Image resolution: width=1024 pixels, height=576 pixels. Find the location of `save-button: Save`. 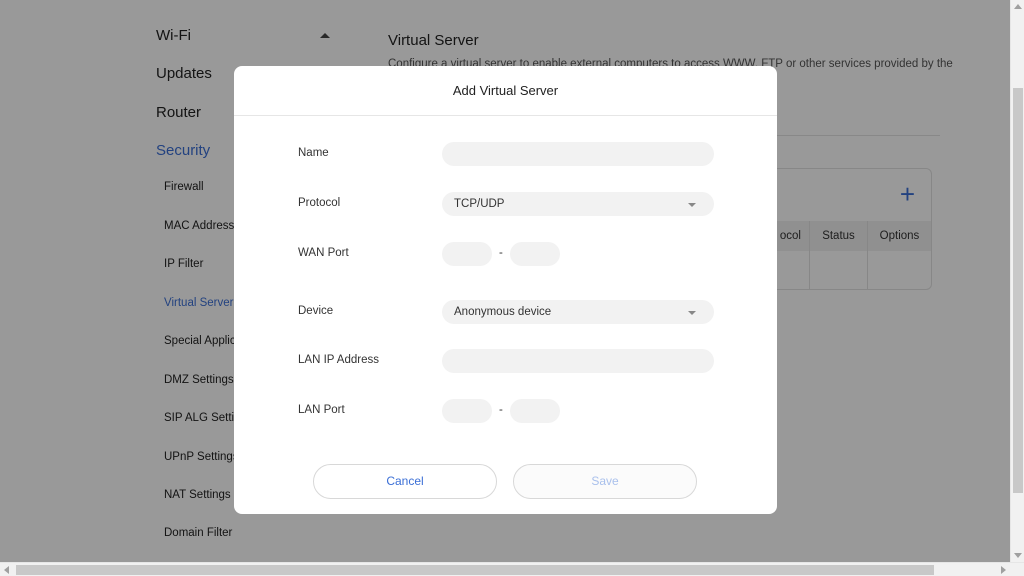

save-button: Save is located at coordinates (605, 481).